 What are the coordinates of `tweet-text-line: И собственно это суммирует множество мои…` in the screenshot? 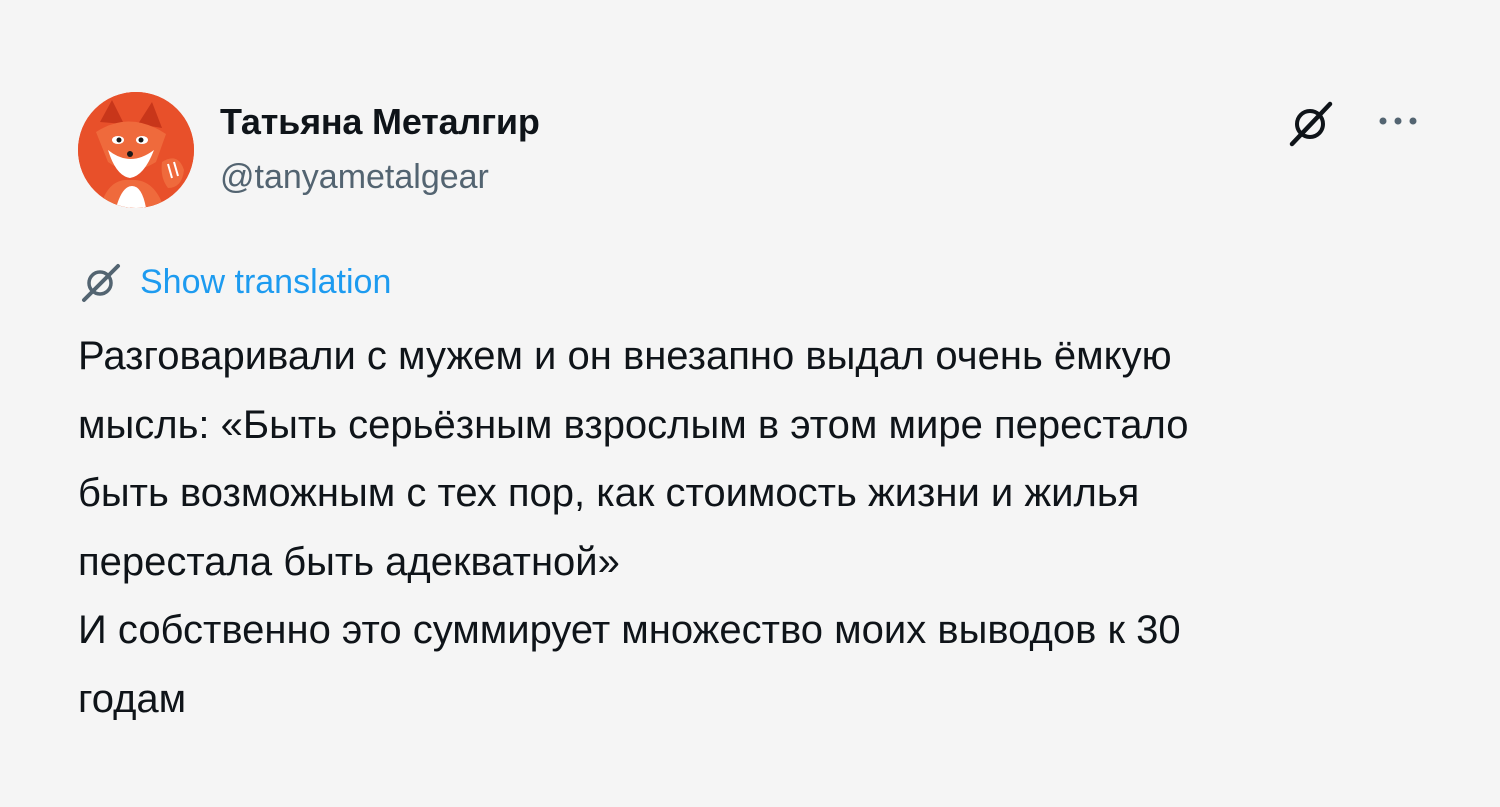 It's located at (629, 630).